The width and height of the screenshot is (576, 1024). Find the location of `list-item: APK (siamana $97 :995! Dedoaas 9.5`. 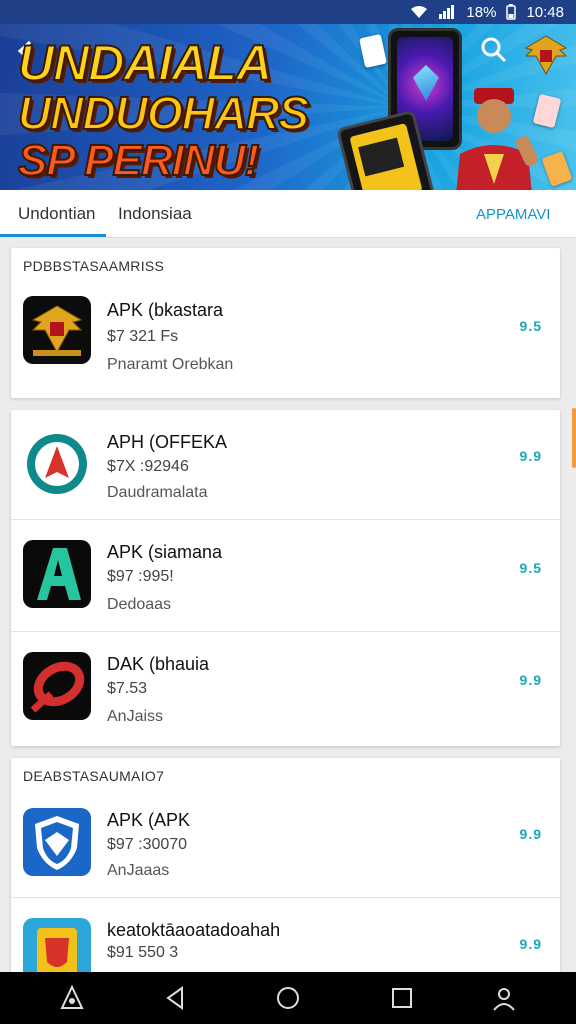

list-item: APK (siamana $97 :995! Dedoaas 9.5 is located at coordinates (285, 576).